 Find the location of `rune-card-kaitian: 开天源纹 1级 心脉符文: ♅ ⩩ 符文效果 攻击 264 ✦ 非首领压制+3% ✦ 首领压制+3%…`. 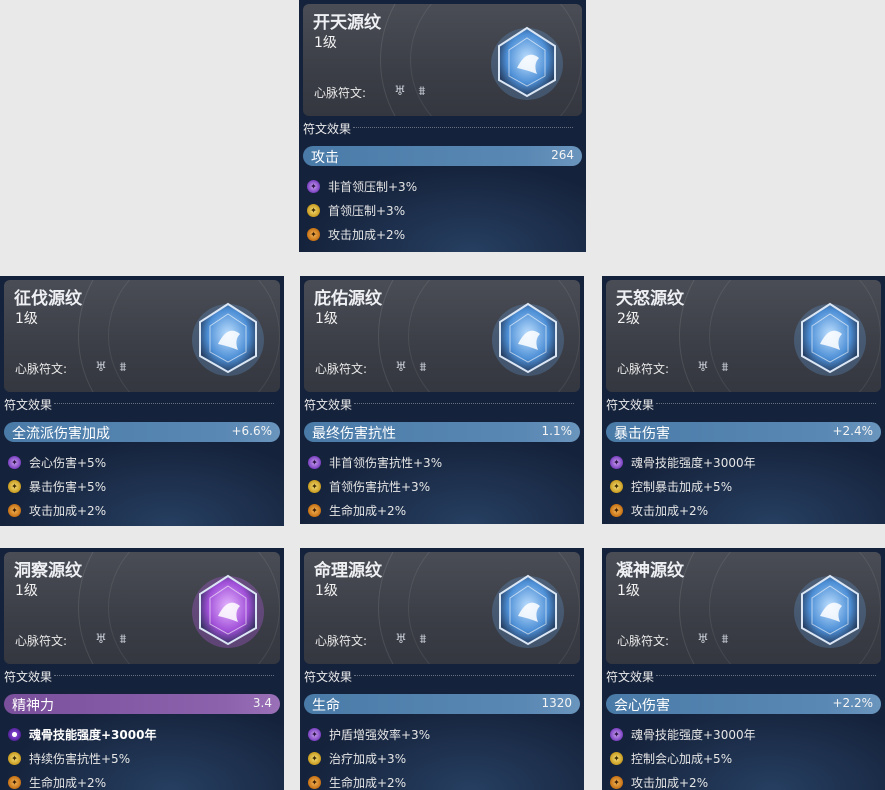

rune-card-kaitian: 开天源纹 1级 心脉符文: ♅ ⩩ 符文效果 攻击 264 ✦ 非首领压制+3% ✦ 首领压制+3%… is located at coordinates (442, 126).